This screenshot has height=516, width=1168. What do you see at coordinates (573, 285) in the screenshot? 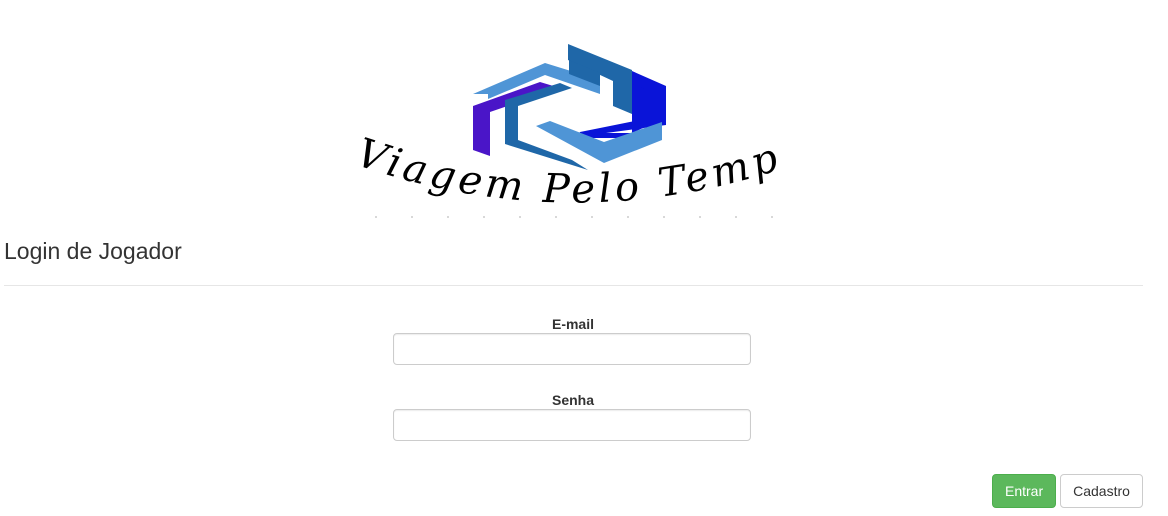
I see `divider` at bounding box center [573, 285].